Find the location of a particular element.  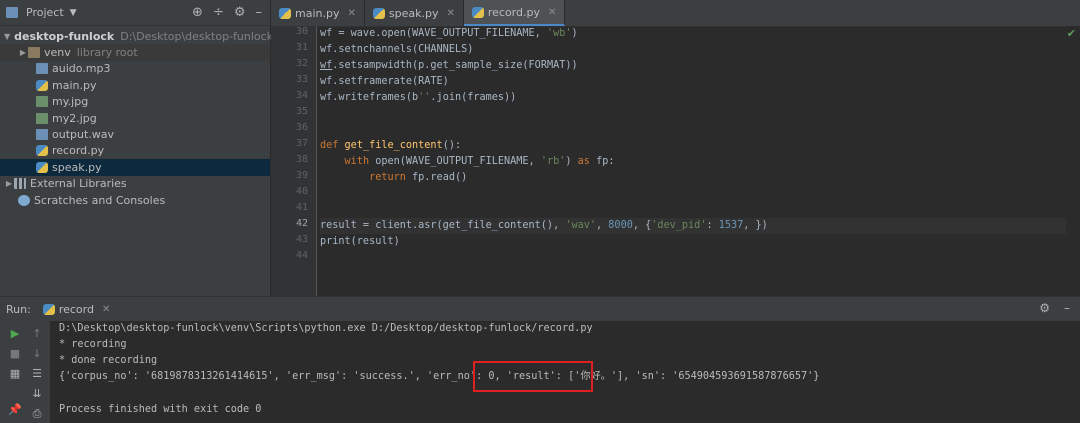

line-number: 43 is located at coordinates (301, 239).